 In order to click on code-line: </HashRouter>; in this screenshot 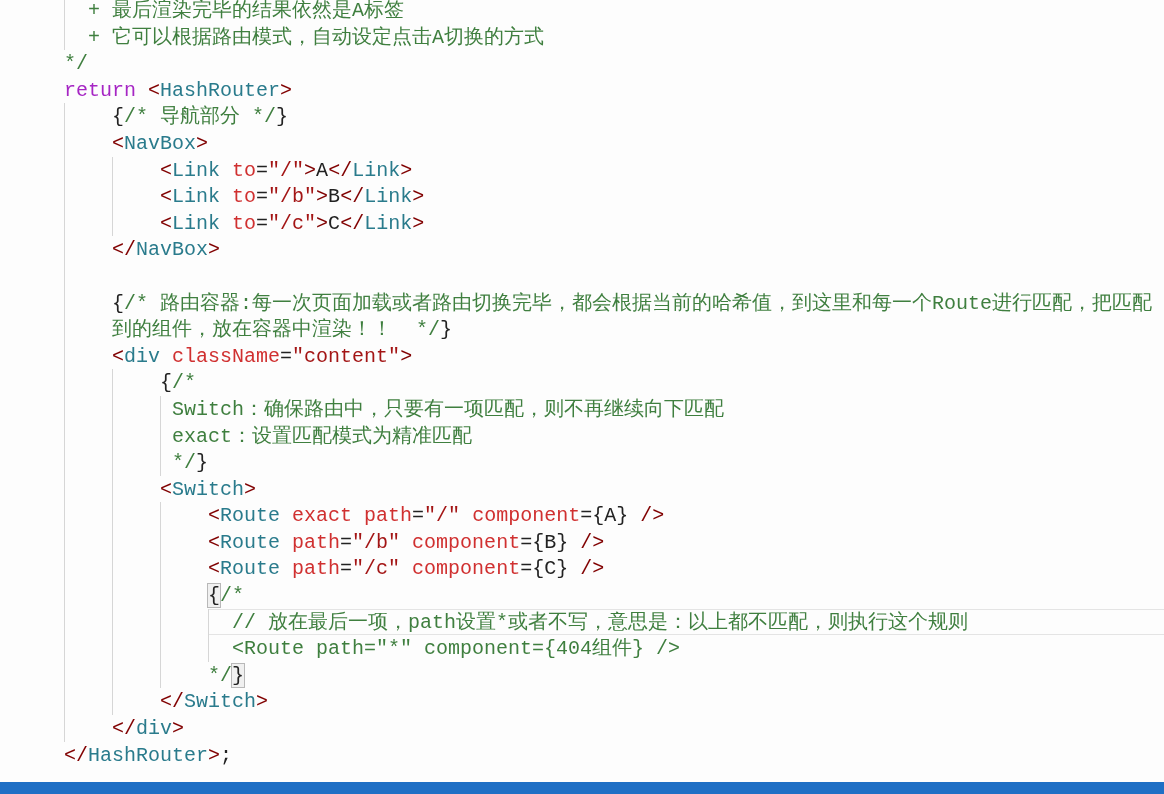, I will do `click(149, 755)`.